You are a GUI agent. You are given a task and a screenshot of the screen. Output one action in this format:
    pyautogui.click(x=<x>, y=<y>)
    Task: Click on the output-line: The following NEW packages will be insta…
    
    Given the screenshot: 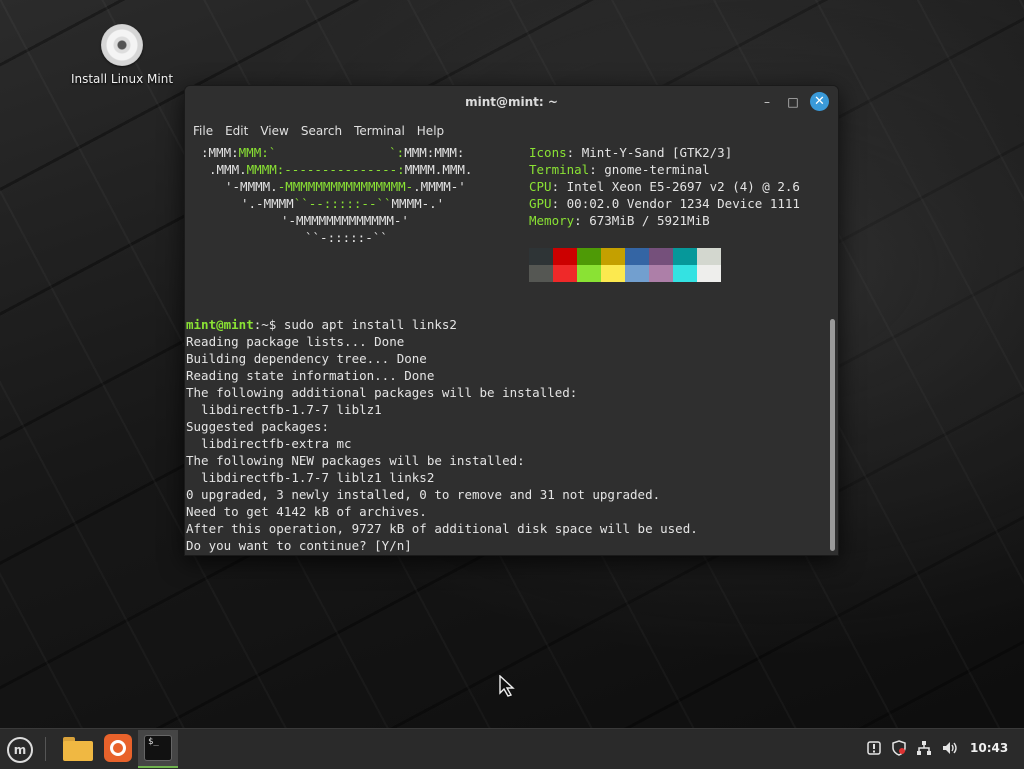 What is the action you would take?
    pyautogui.click(x=355, y=460)
    